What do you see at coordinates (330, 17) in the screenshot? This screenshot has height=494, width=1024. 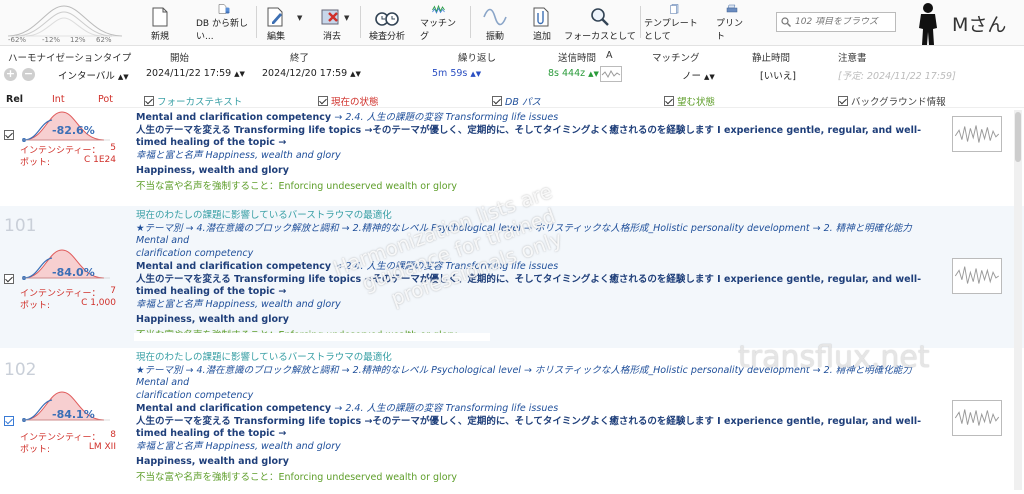 I see `delete-icon` at bounding box center [330, 17].